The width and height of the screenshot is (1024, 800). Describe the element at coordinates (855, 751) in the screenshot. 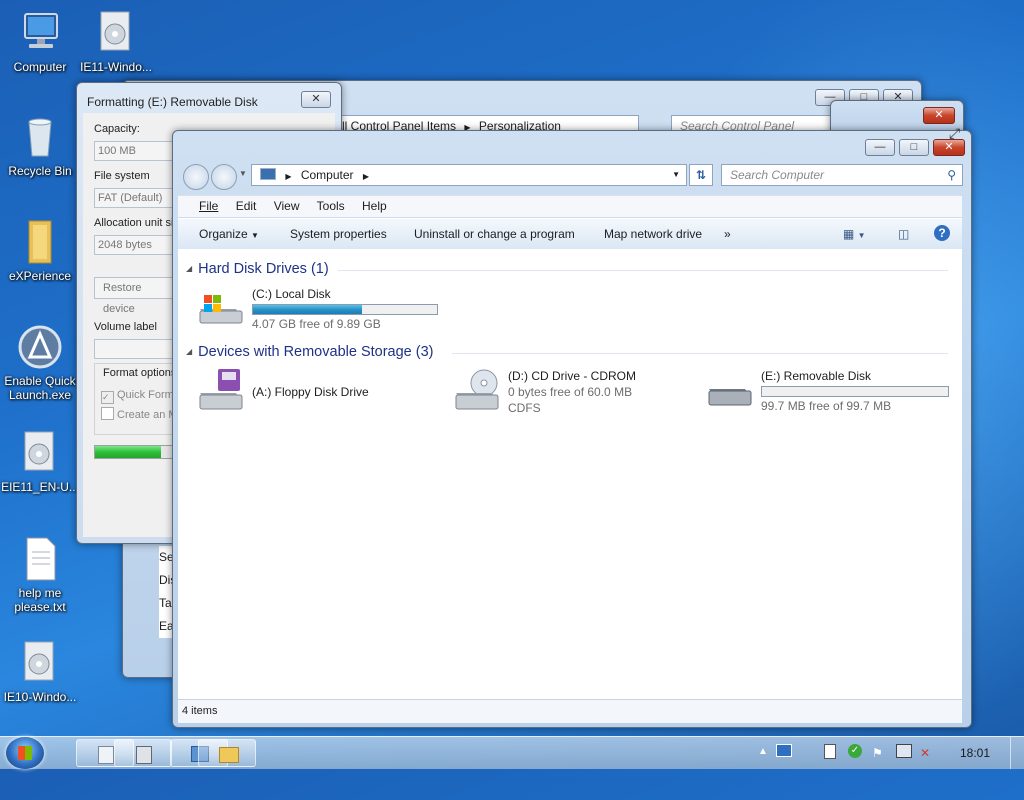

I see `security-shield-icon: ✓` at that location.